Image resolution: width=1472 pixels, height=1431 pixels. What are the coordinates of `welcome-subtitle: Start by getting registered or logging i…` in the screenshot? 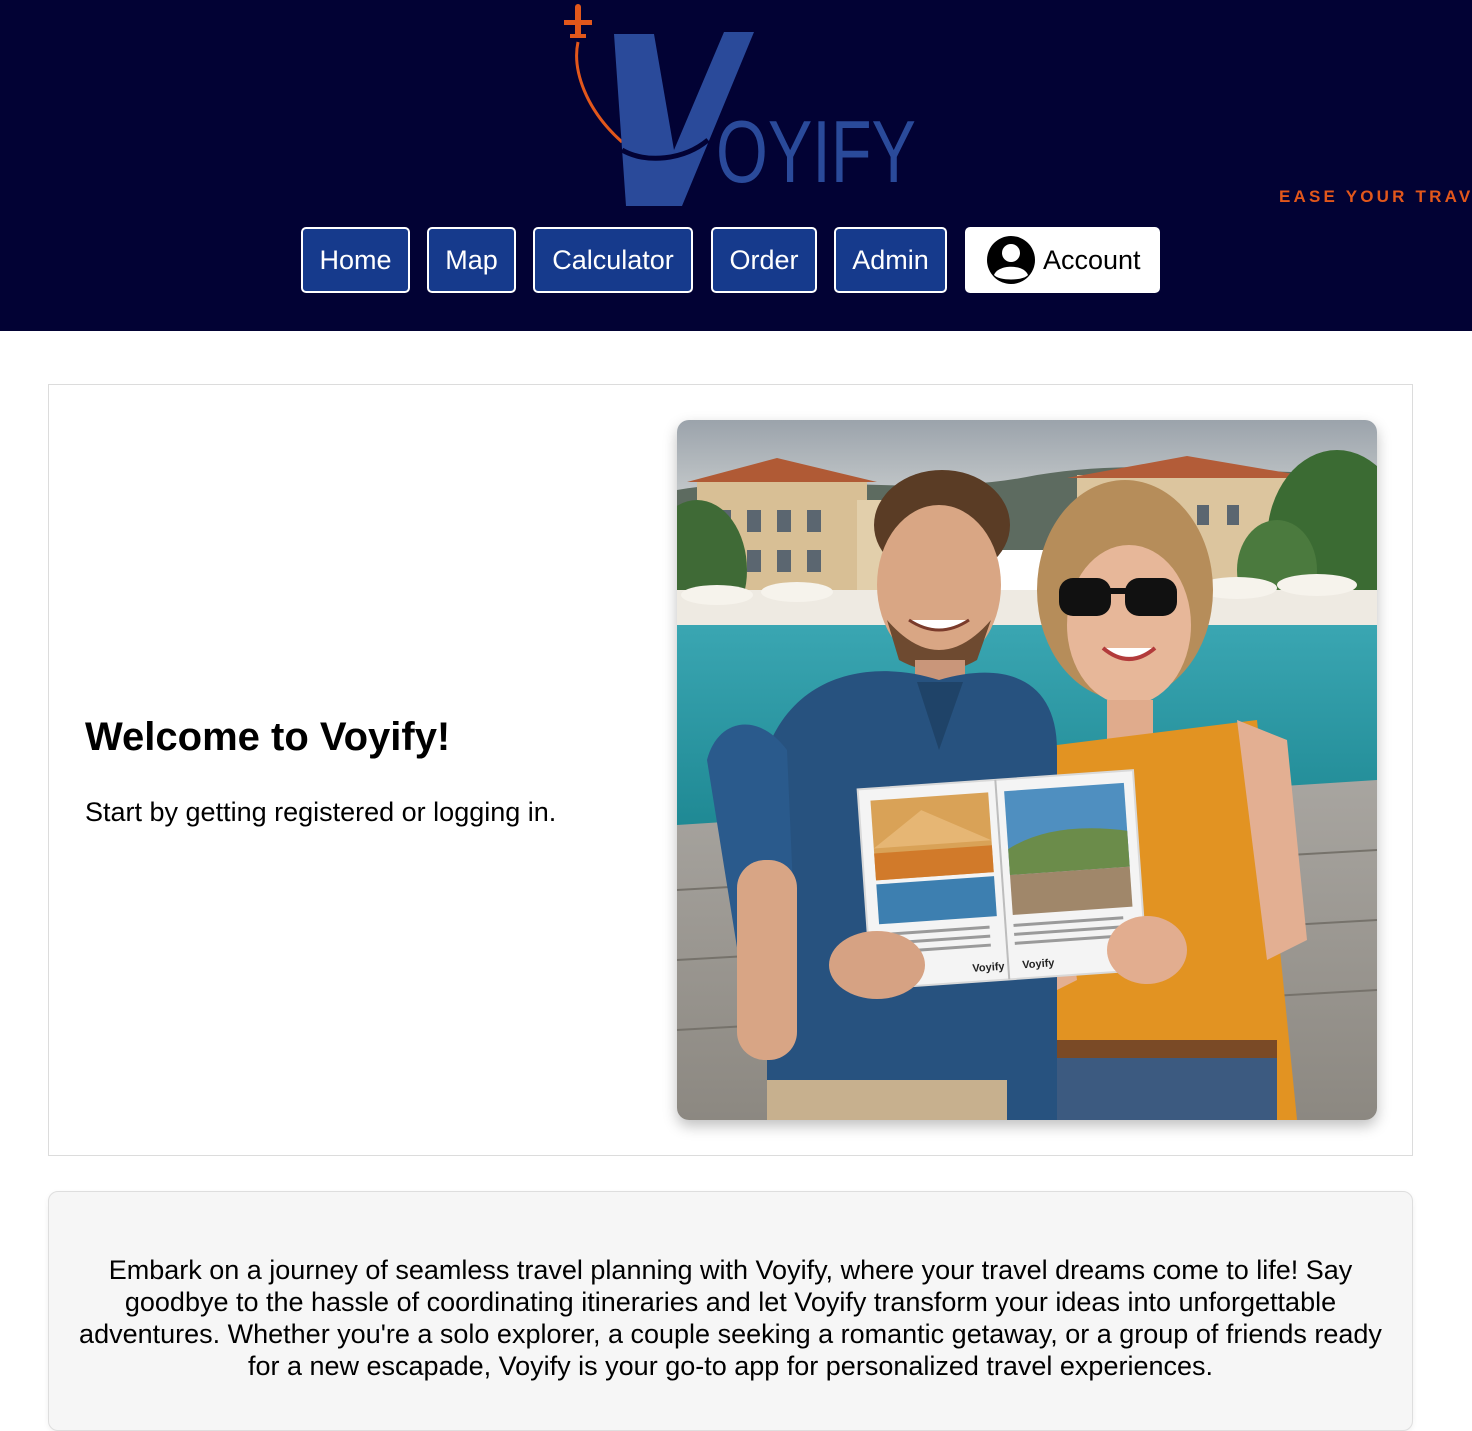 It's located at (321, 812).